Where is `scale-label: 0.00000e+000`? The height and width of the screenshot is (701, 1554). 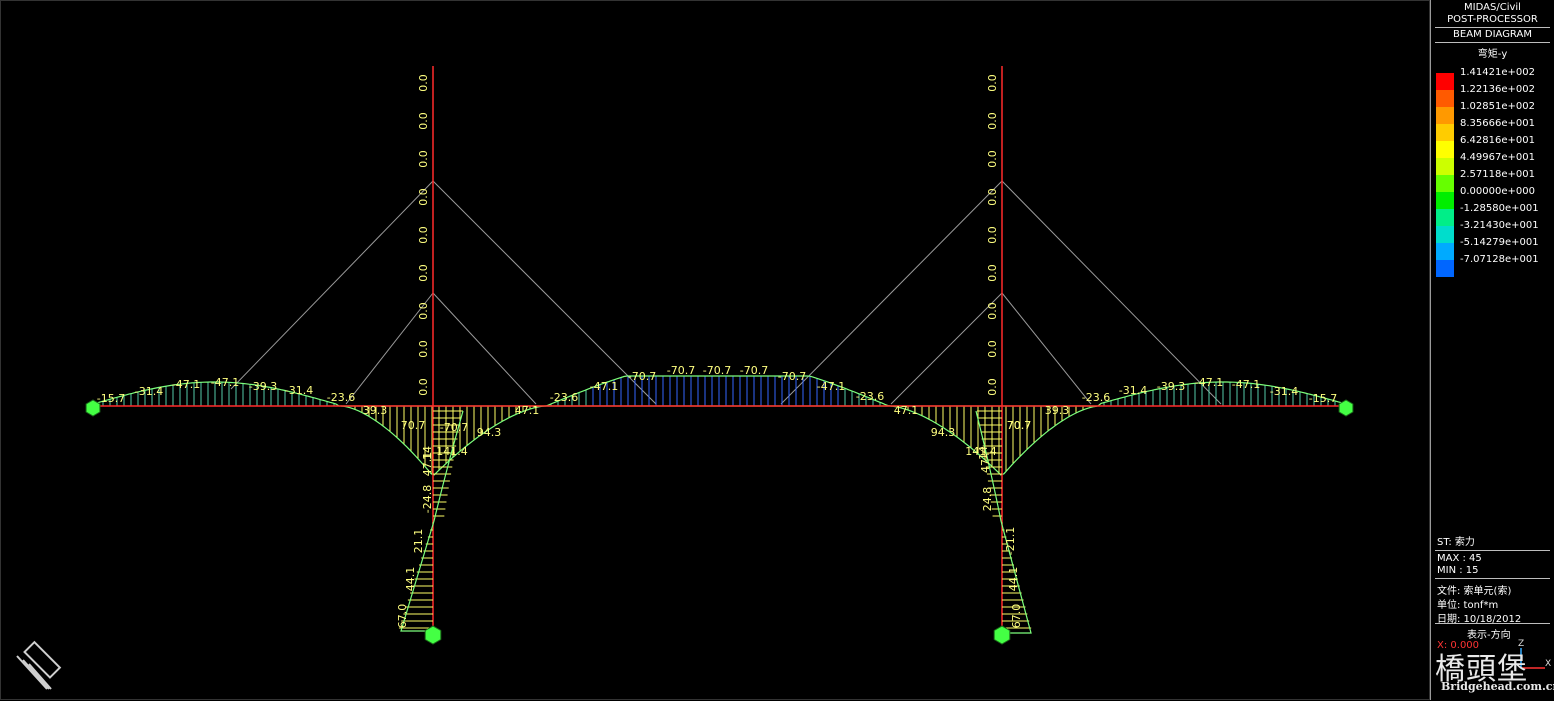
scale-label: 0.00000e+000 is located at coordinates (1497, 191).